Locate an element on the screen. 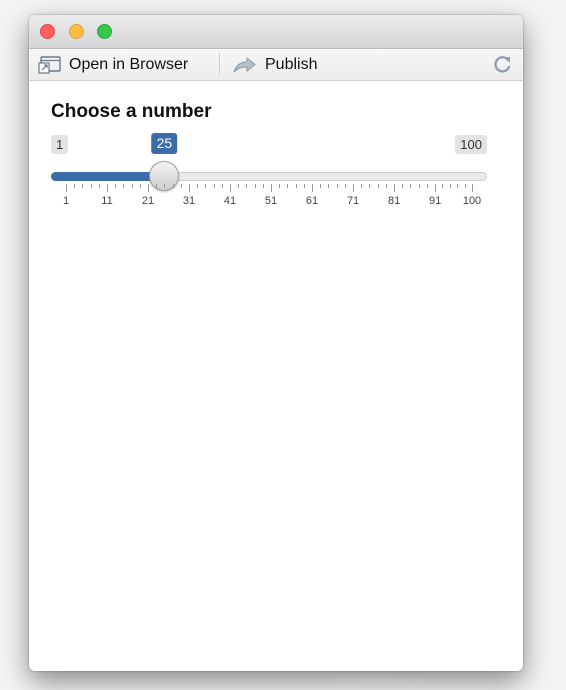 The image size is (566, 690). open-in-browser-icon is located at coordinates (49, 64).